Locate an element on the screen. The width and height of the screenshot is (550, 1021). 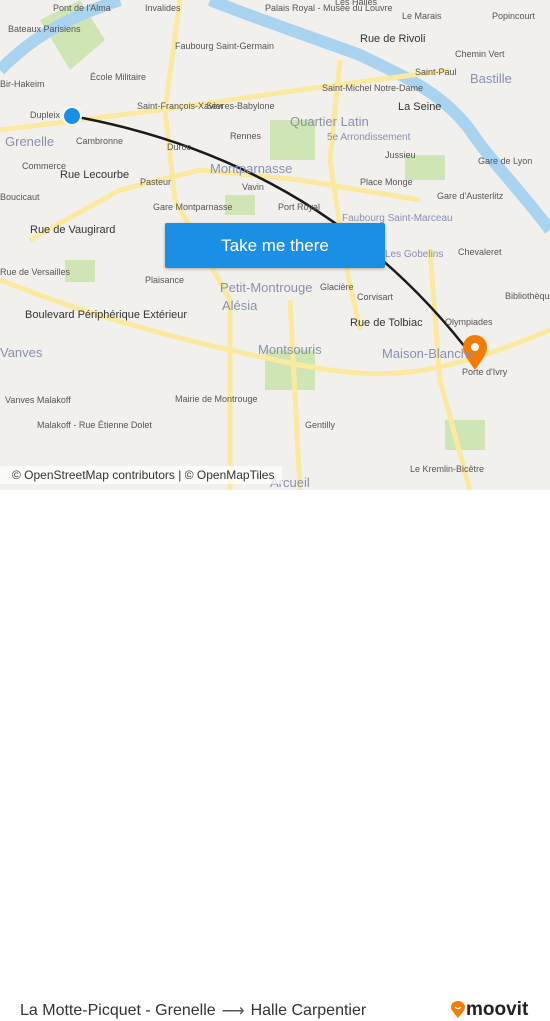
map-label: Mairie de Montrouge is located at coordinates (216, 399).